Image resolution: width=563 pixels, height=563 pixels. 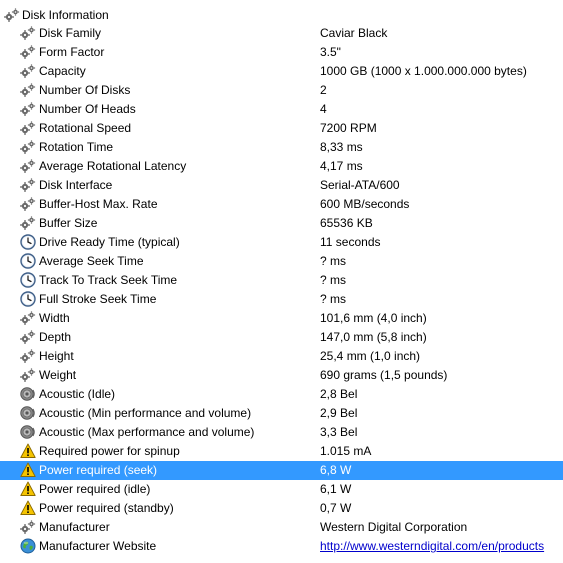 What do you see at coordinates (360, 185) in the screenshot?
I see `property-value: Serial-ATA/600` at bounding box center [360, 185].